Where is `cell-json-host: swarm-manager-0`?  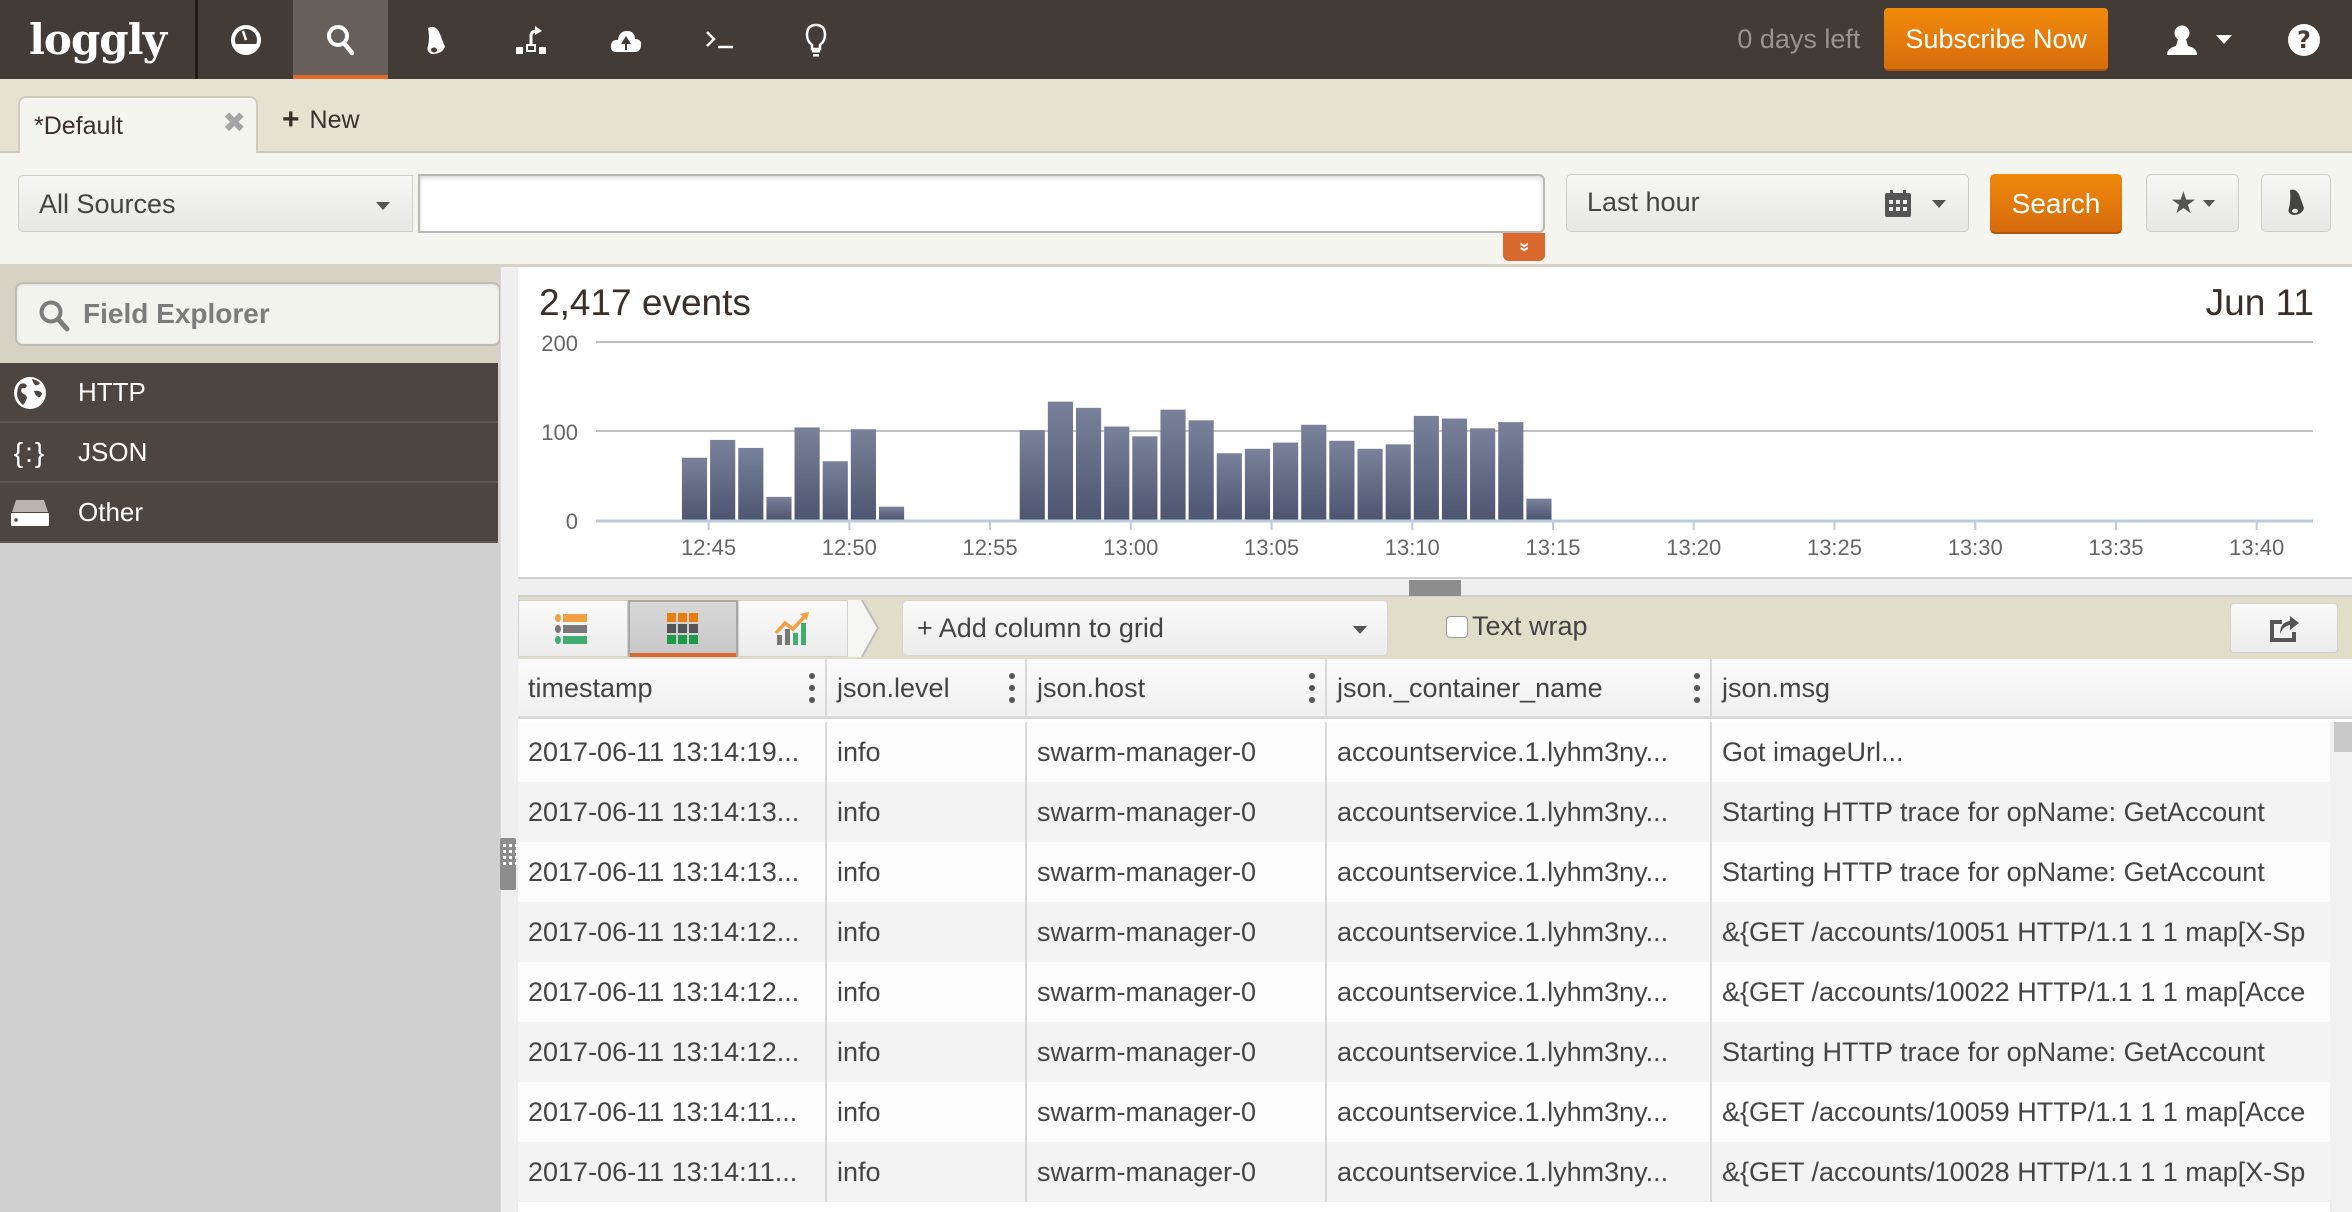
cell-json-host: swarm-manager-0 is located at coordinates (1177, 992).